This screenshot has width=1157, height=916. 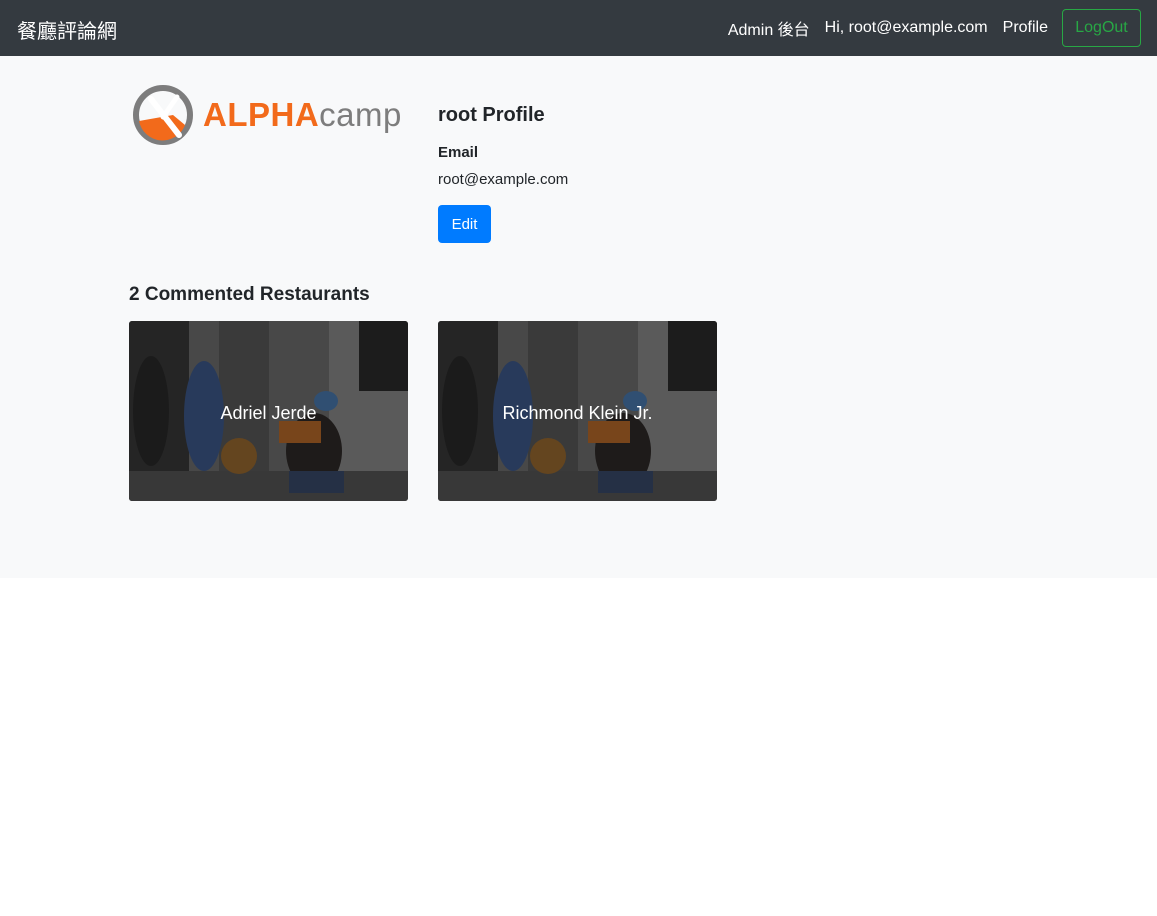 What do you see at coordinates (458, 152) in the screenshot?
I see `email-label: Email` at bounding box center [458, 152].